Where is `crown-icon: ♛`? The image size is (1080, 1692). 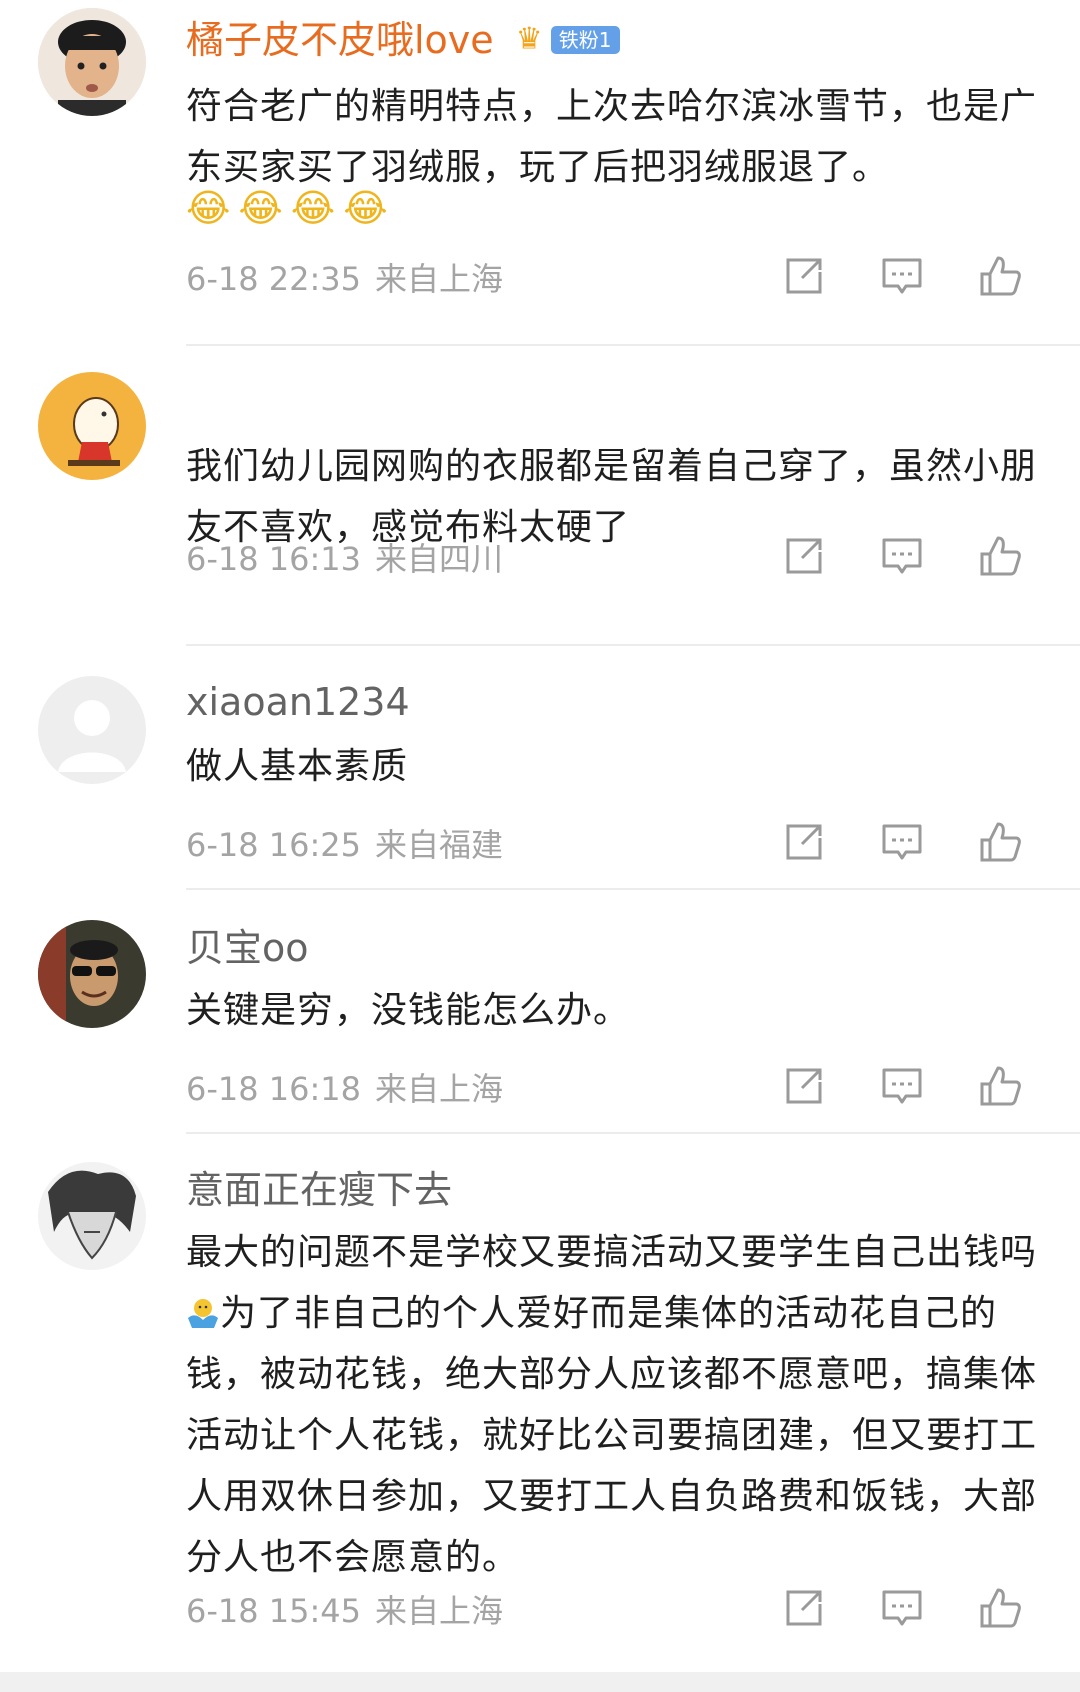 crown-icon: ♛ is located at coordinates (529, 39).